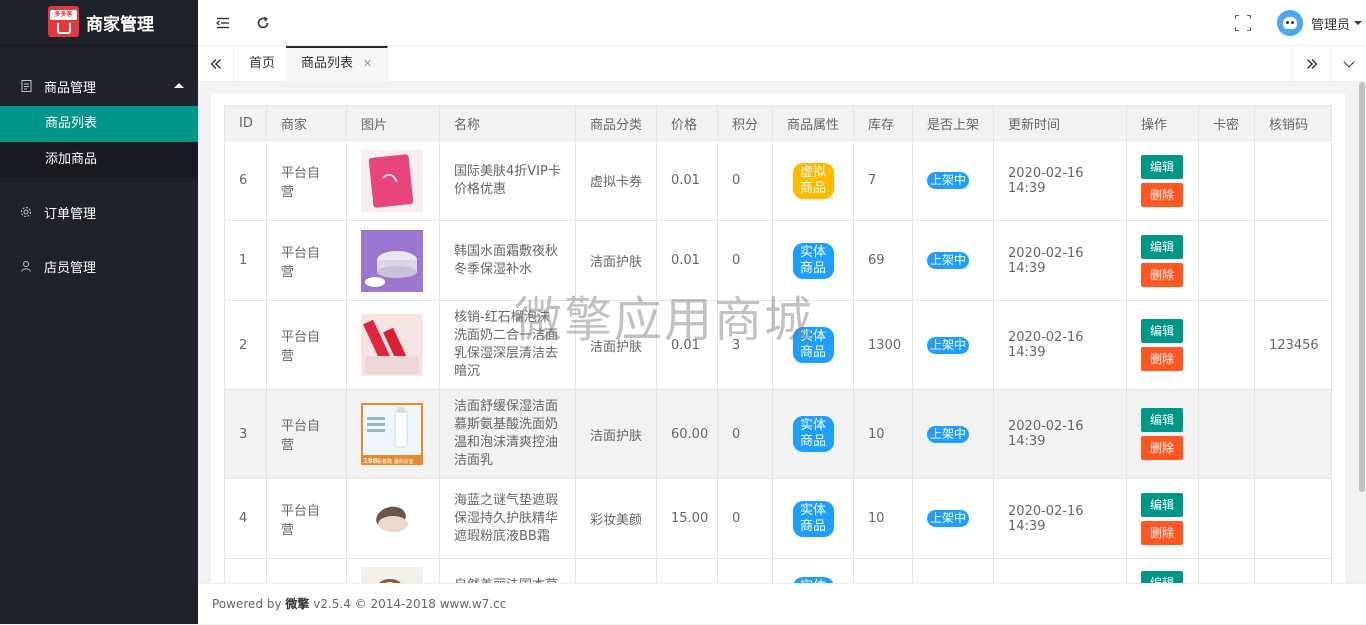  Describe the element at coordinates (616, 436) in the screenshot. I see `row-category: 洁面护肤` at that location.